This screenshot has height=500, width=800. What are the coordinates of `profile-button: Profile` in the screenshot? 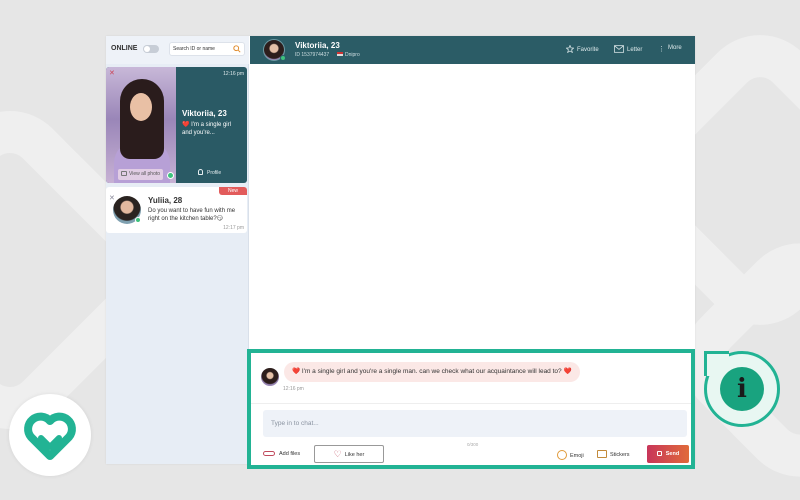 It's located at (209, 172).